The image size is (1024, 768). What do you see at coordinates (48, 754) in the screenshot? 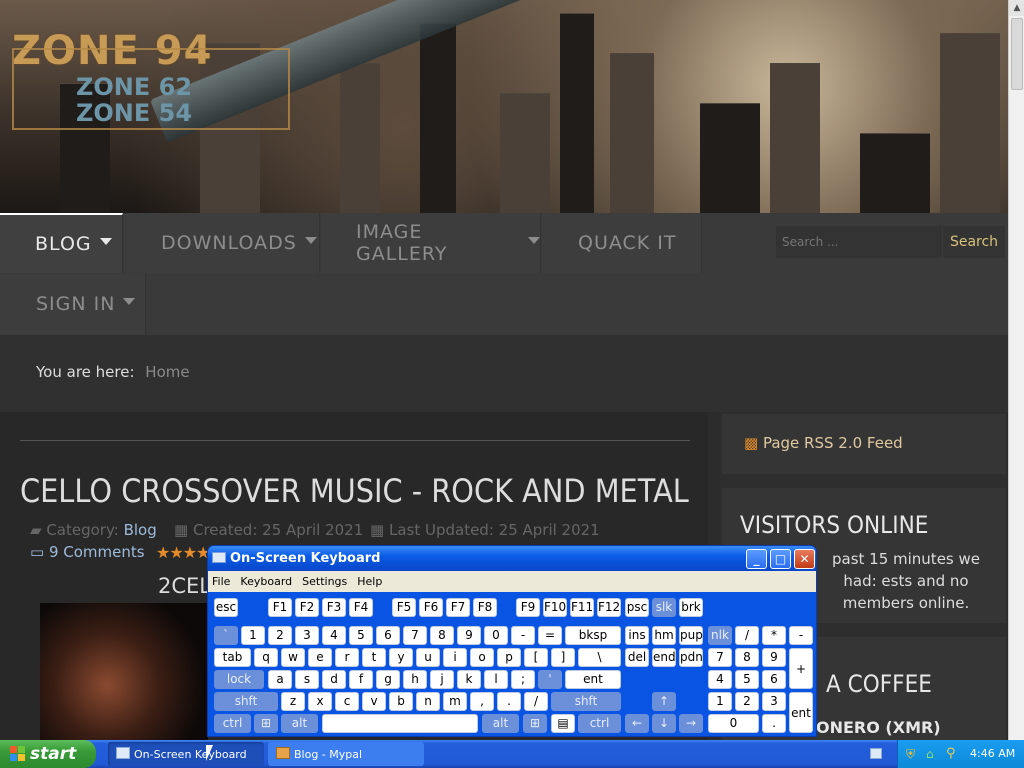
I see `start-button: start` at bounding box center [48, 754].